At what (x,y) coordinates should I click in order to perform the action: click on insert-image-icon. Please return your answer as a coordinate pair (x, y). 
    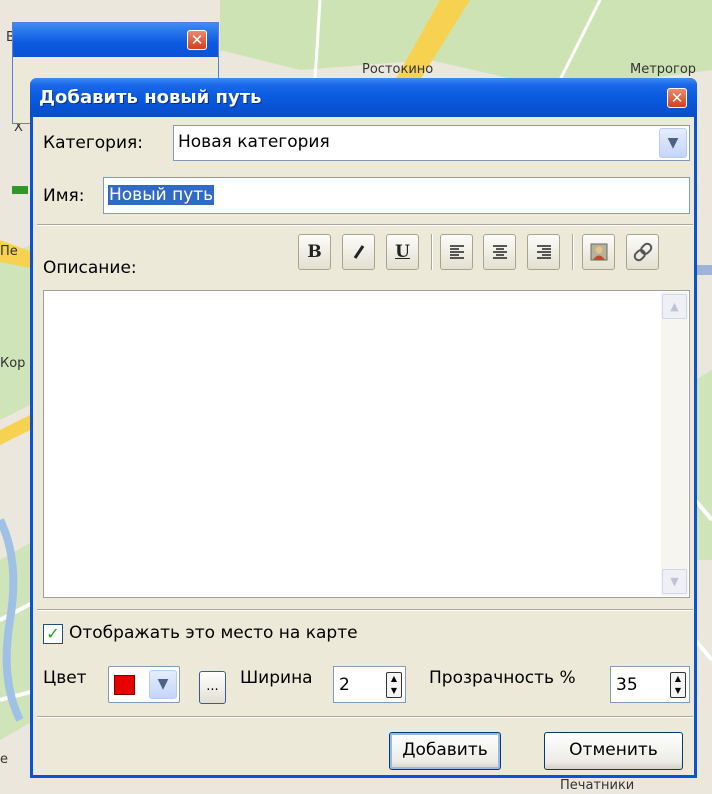
    Looking at the image, I should click on (598, 252).